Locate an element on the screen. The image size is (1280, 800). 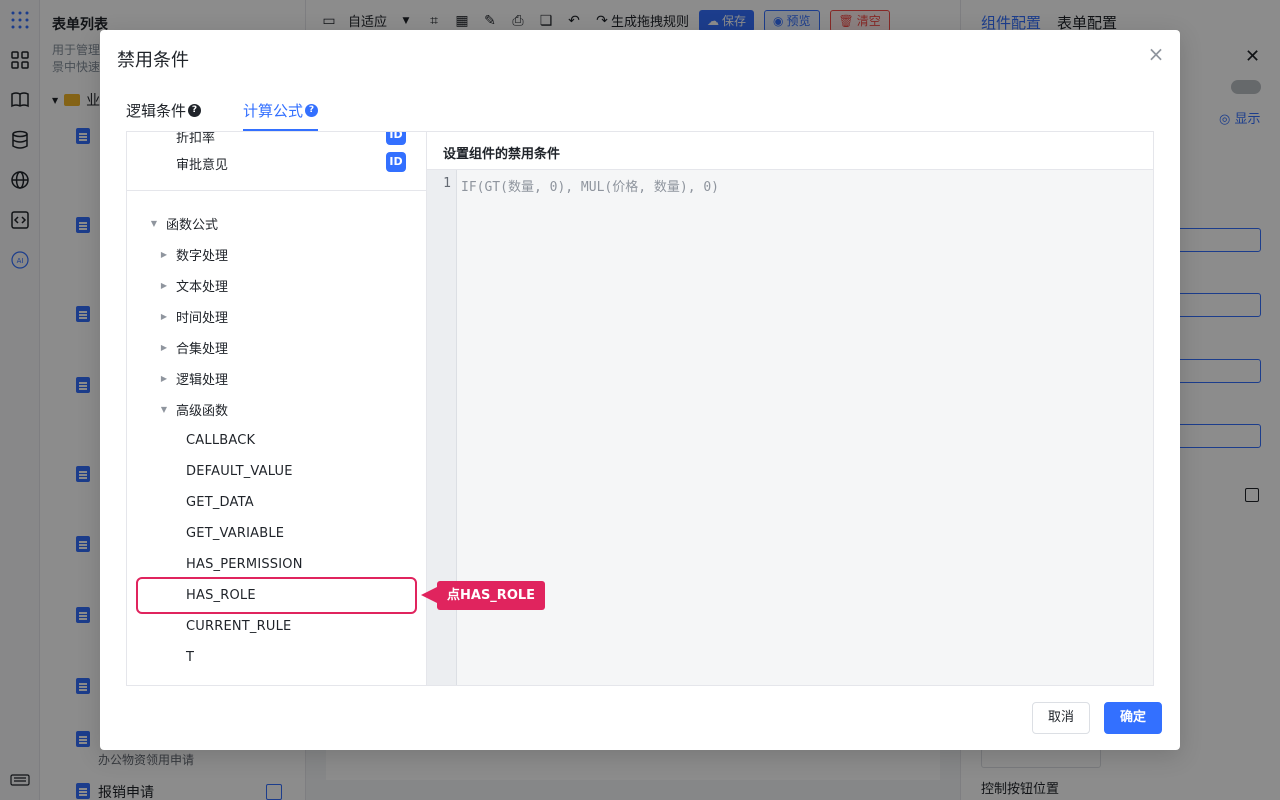
tree-category: ▶ 时间处理 is located at coordinates (193, 316).